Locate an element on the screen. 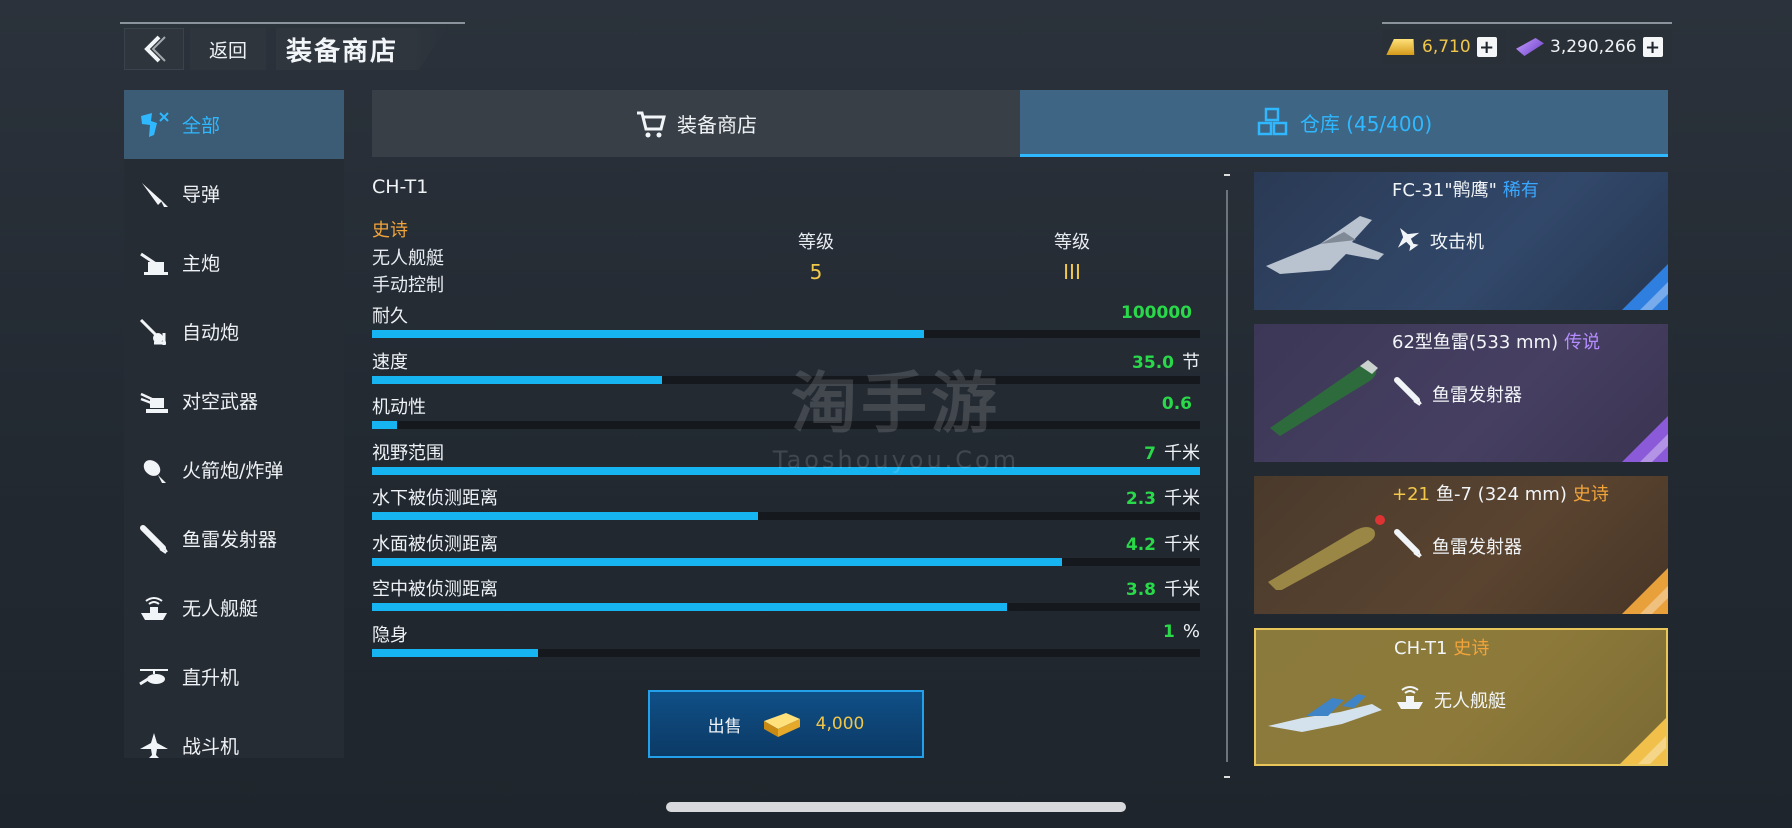 This screenshot has height=828, width=1792. sidebar-item-label: 鱼雷发射器 is located at coordinates (230, 540).